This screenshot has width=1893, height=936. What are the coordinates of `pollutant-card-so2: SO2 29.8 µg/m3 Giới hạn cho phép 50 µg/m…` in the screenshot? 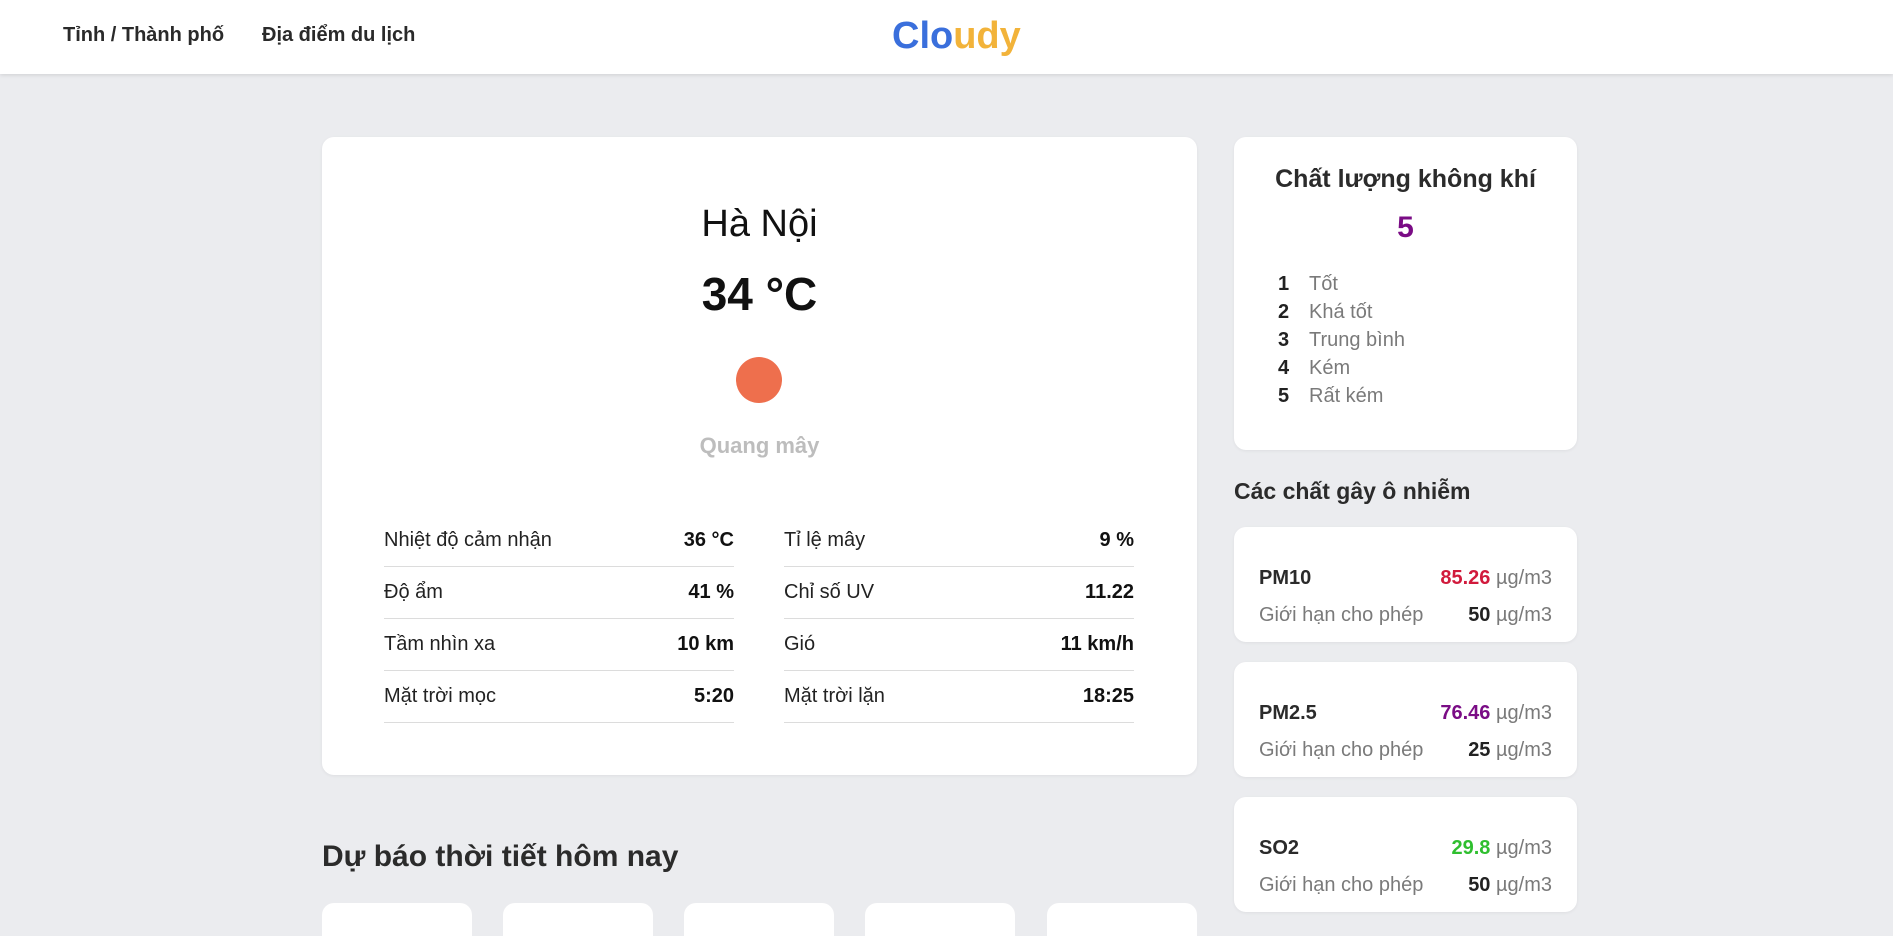 It's located at (1405, 854).